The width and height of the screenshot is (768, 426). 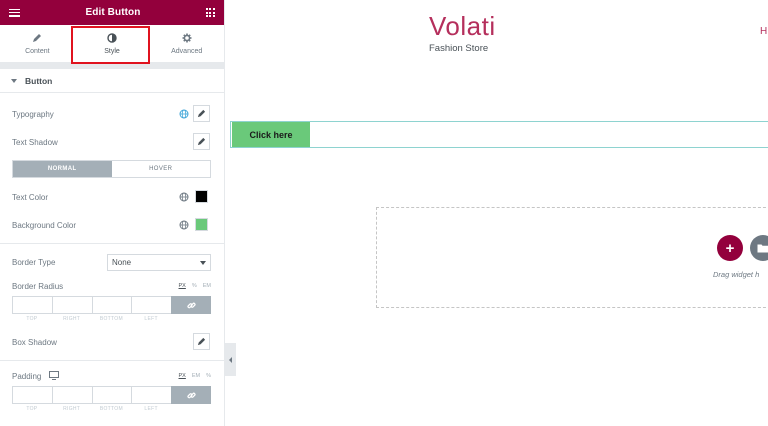 What do you see at coordinates (32, 305) in the screenshot?
I see `radius-top-input` at bounding box center [32, 305].